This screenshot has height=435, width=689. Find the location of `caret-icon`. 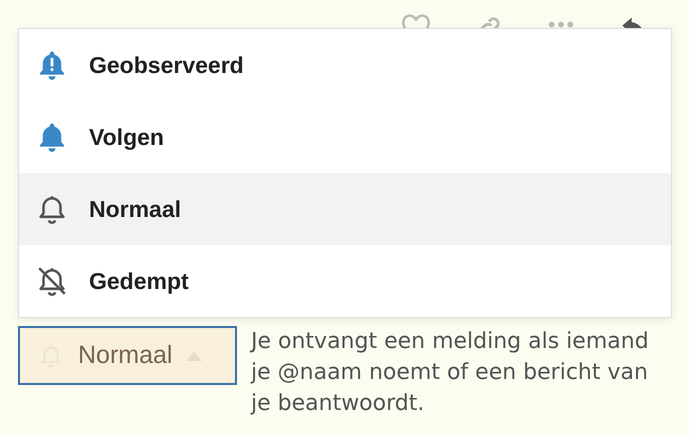

caret-icon is located at coordinates (194, 355).